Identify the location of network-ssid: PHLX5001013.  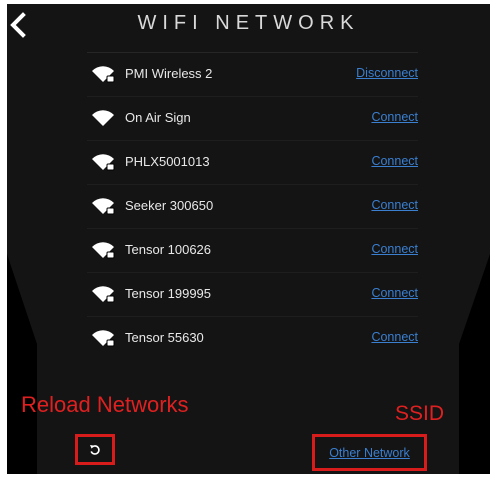
(167, 161).